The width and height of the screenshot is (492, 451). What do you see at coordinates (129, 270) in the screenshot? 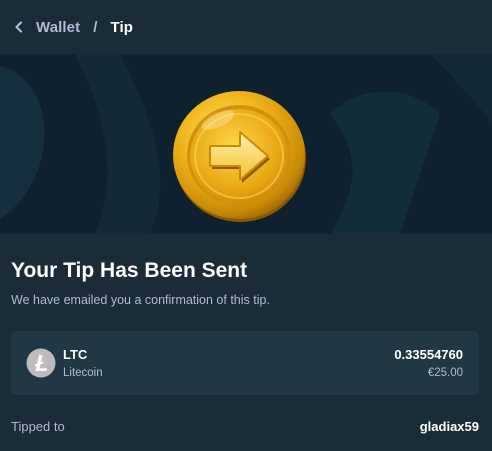
I see `page-title: Your Tip Has Been Sent` at bounding box center [129, 270].